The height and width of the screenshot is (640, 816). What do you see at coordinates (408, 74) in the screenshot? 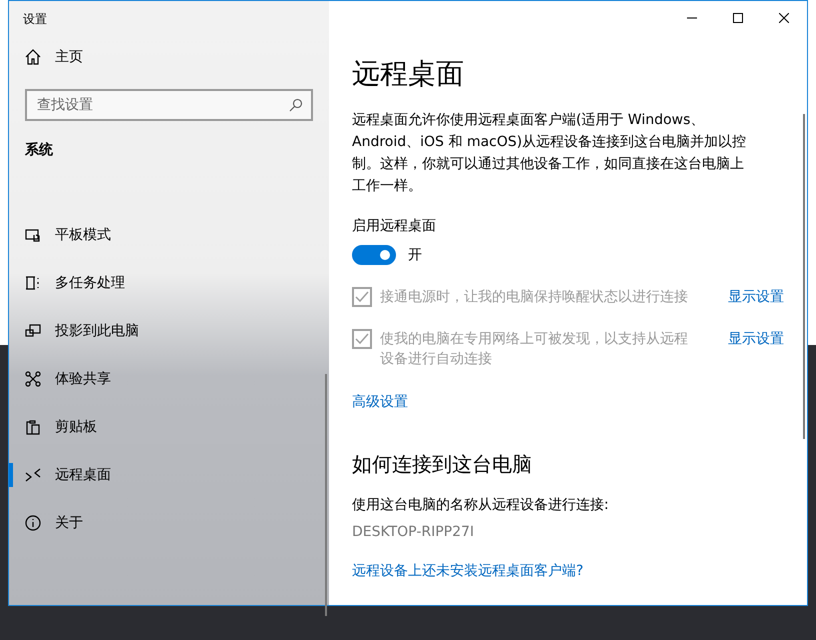
I see `page-title: 远程桌面` at bounding box center [408, 74].